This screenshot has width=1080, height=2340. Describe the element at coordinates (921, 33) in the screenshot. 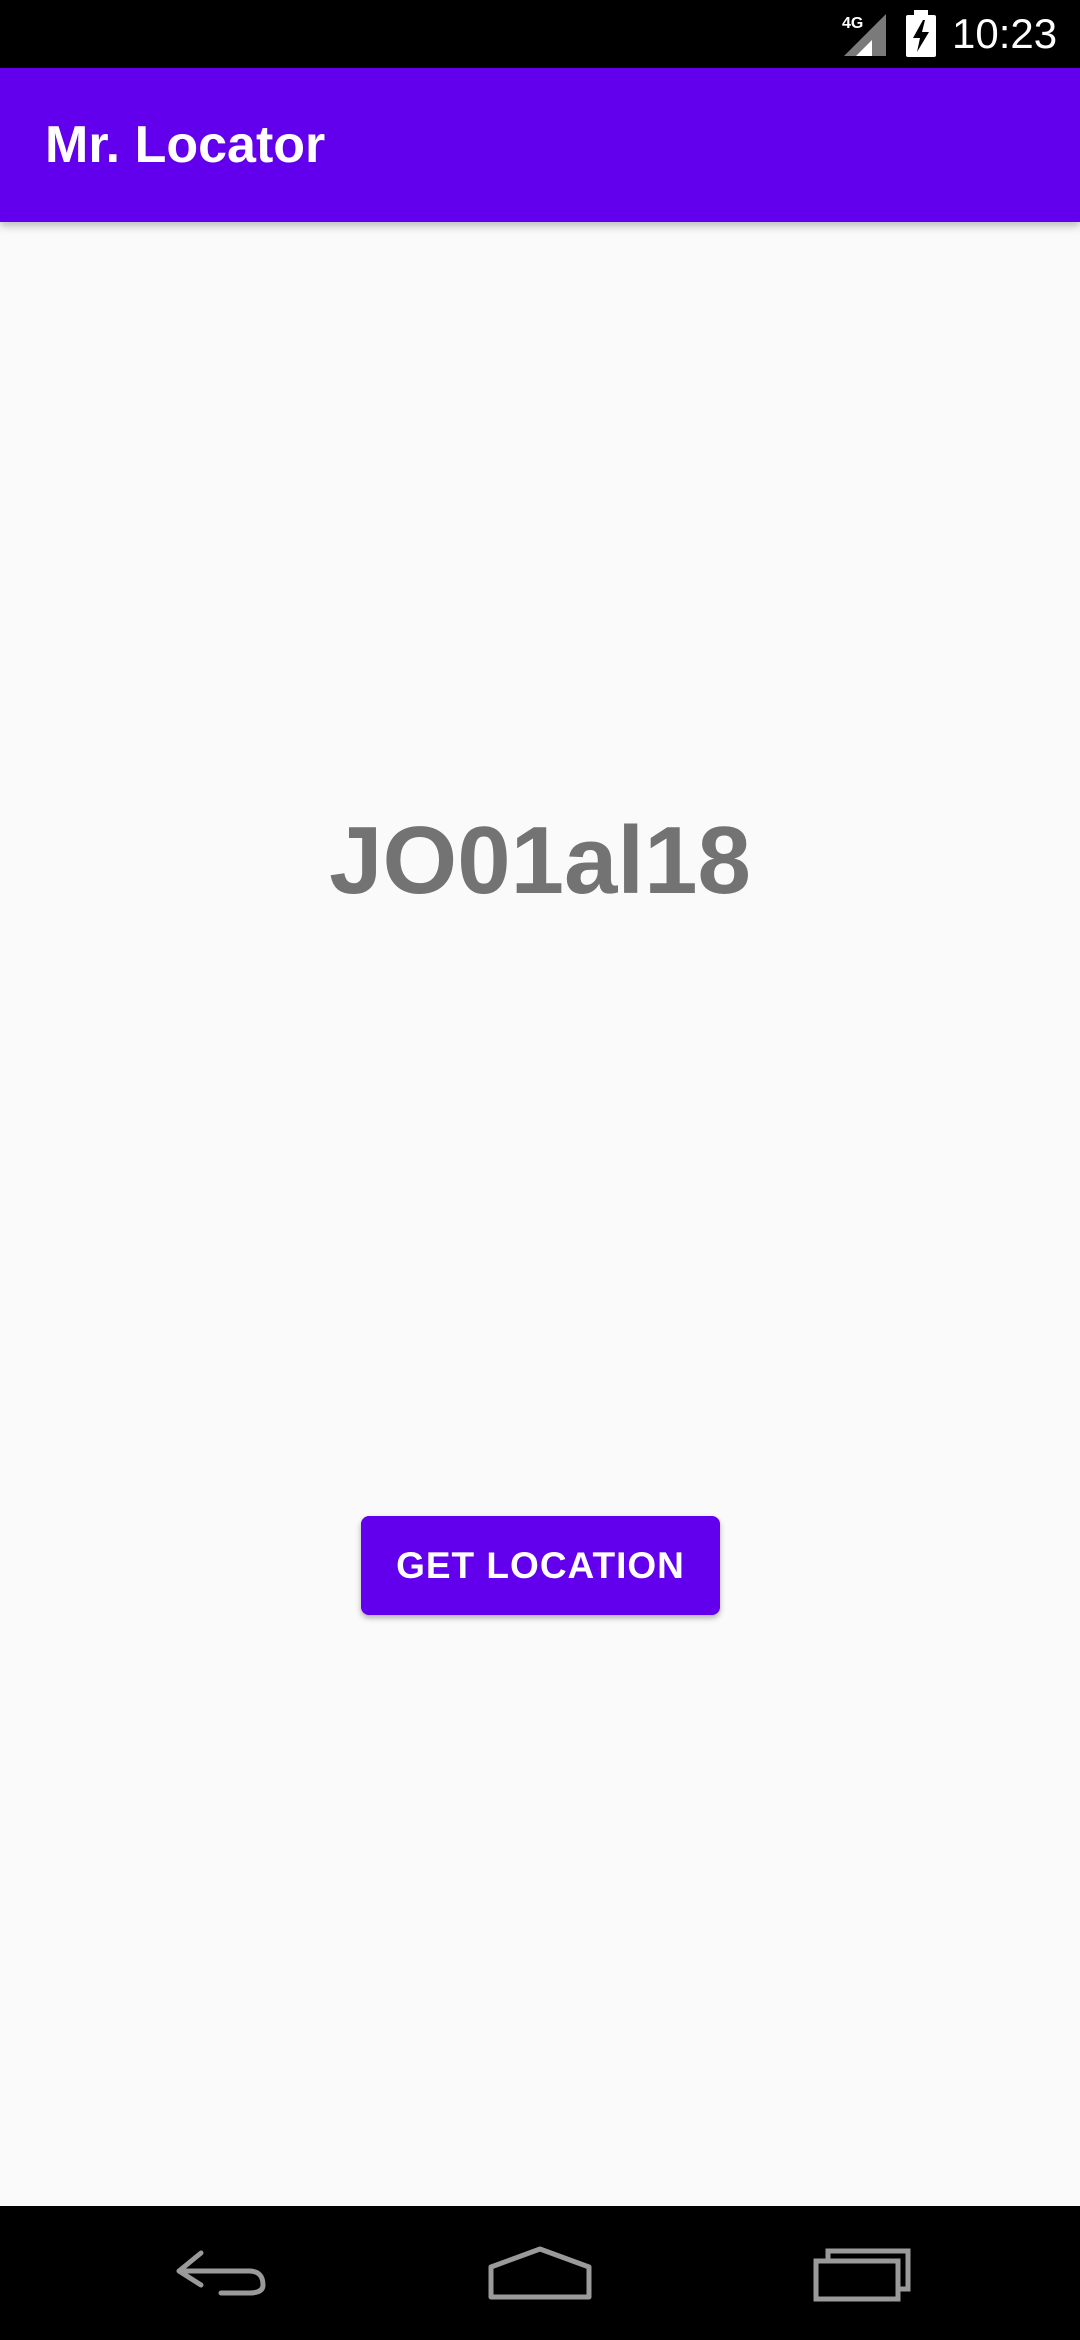

I see `battery-charging-icon` at that location.